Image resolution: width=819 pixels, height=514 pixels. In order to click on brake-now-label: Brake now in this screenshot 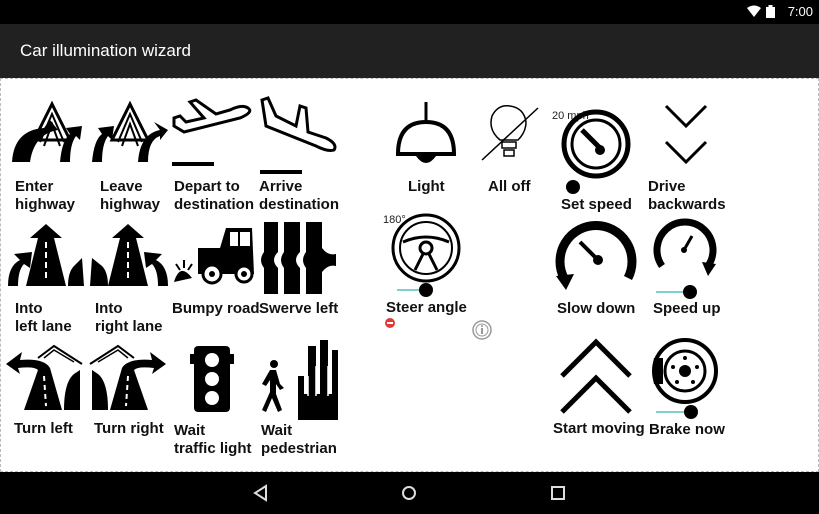, I will do `click(687, 429)`.